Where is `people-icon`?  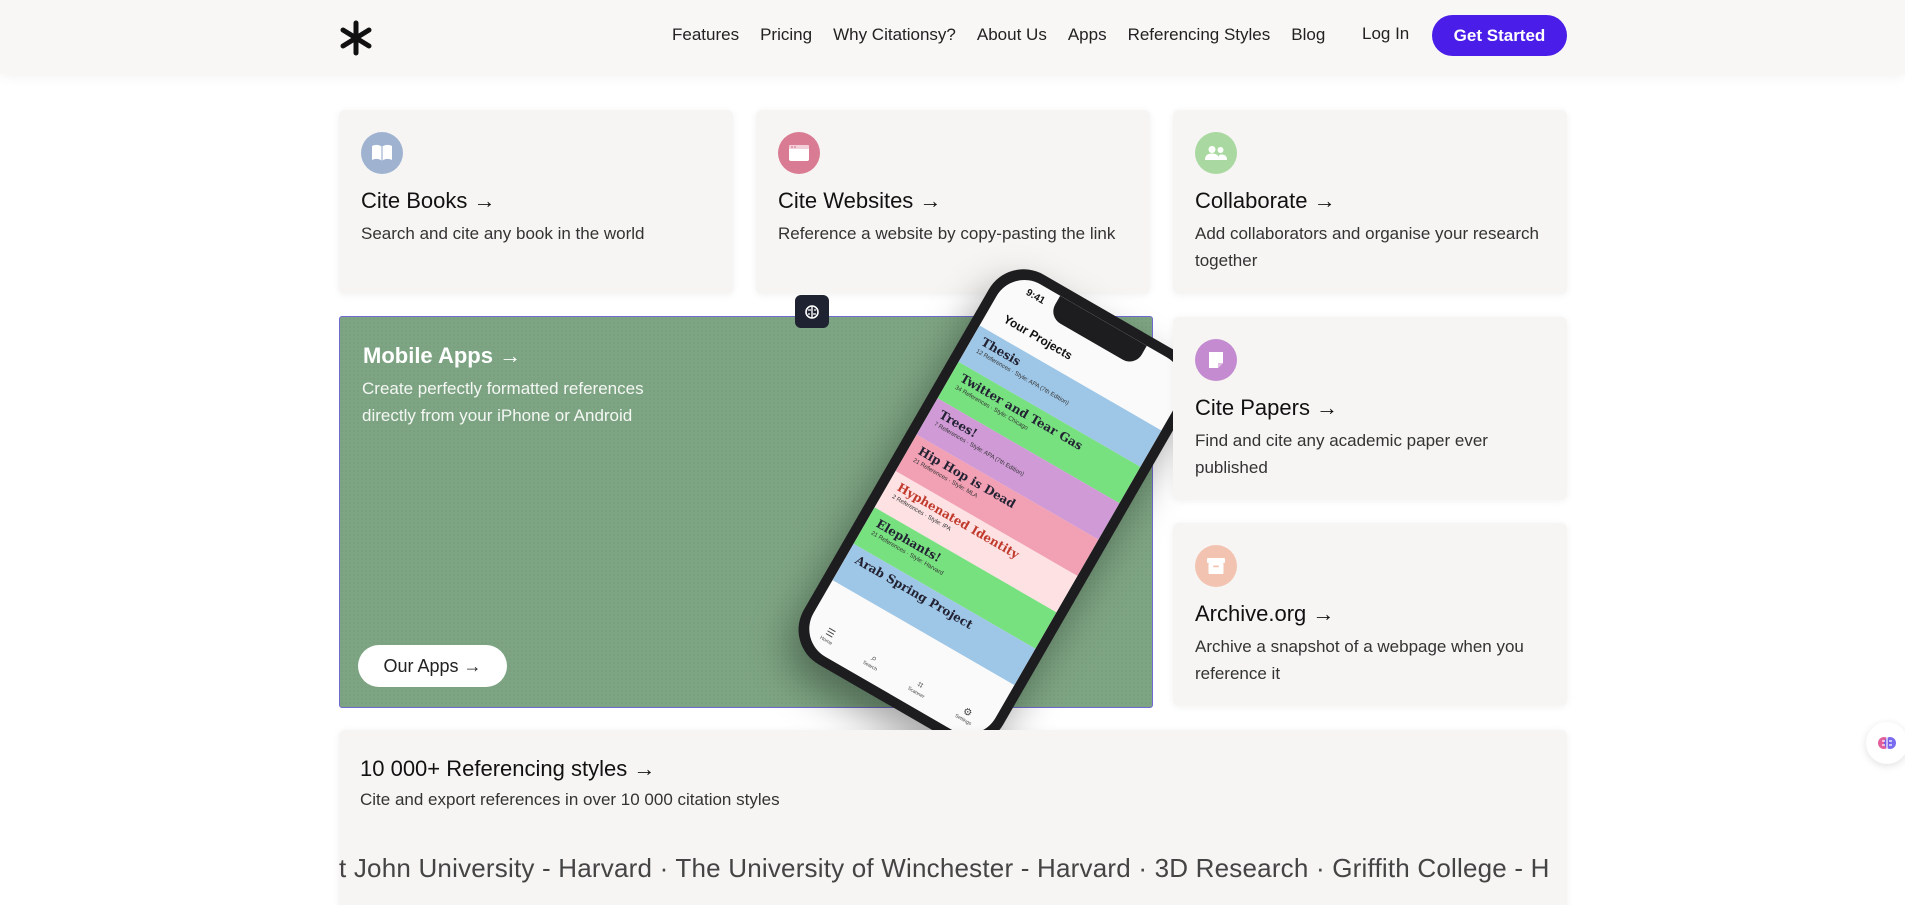 people-icon is located at coordinates (1216, 153).